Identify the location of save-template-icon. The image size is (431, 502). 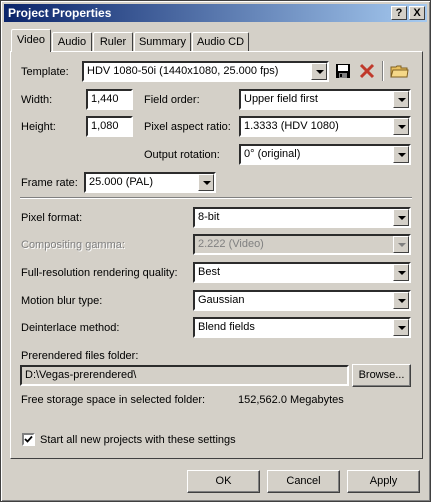
(343, 71).